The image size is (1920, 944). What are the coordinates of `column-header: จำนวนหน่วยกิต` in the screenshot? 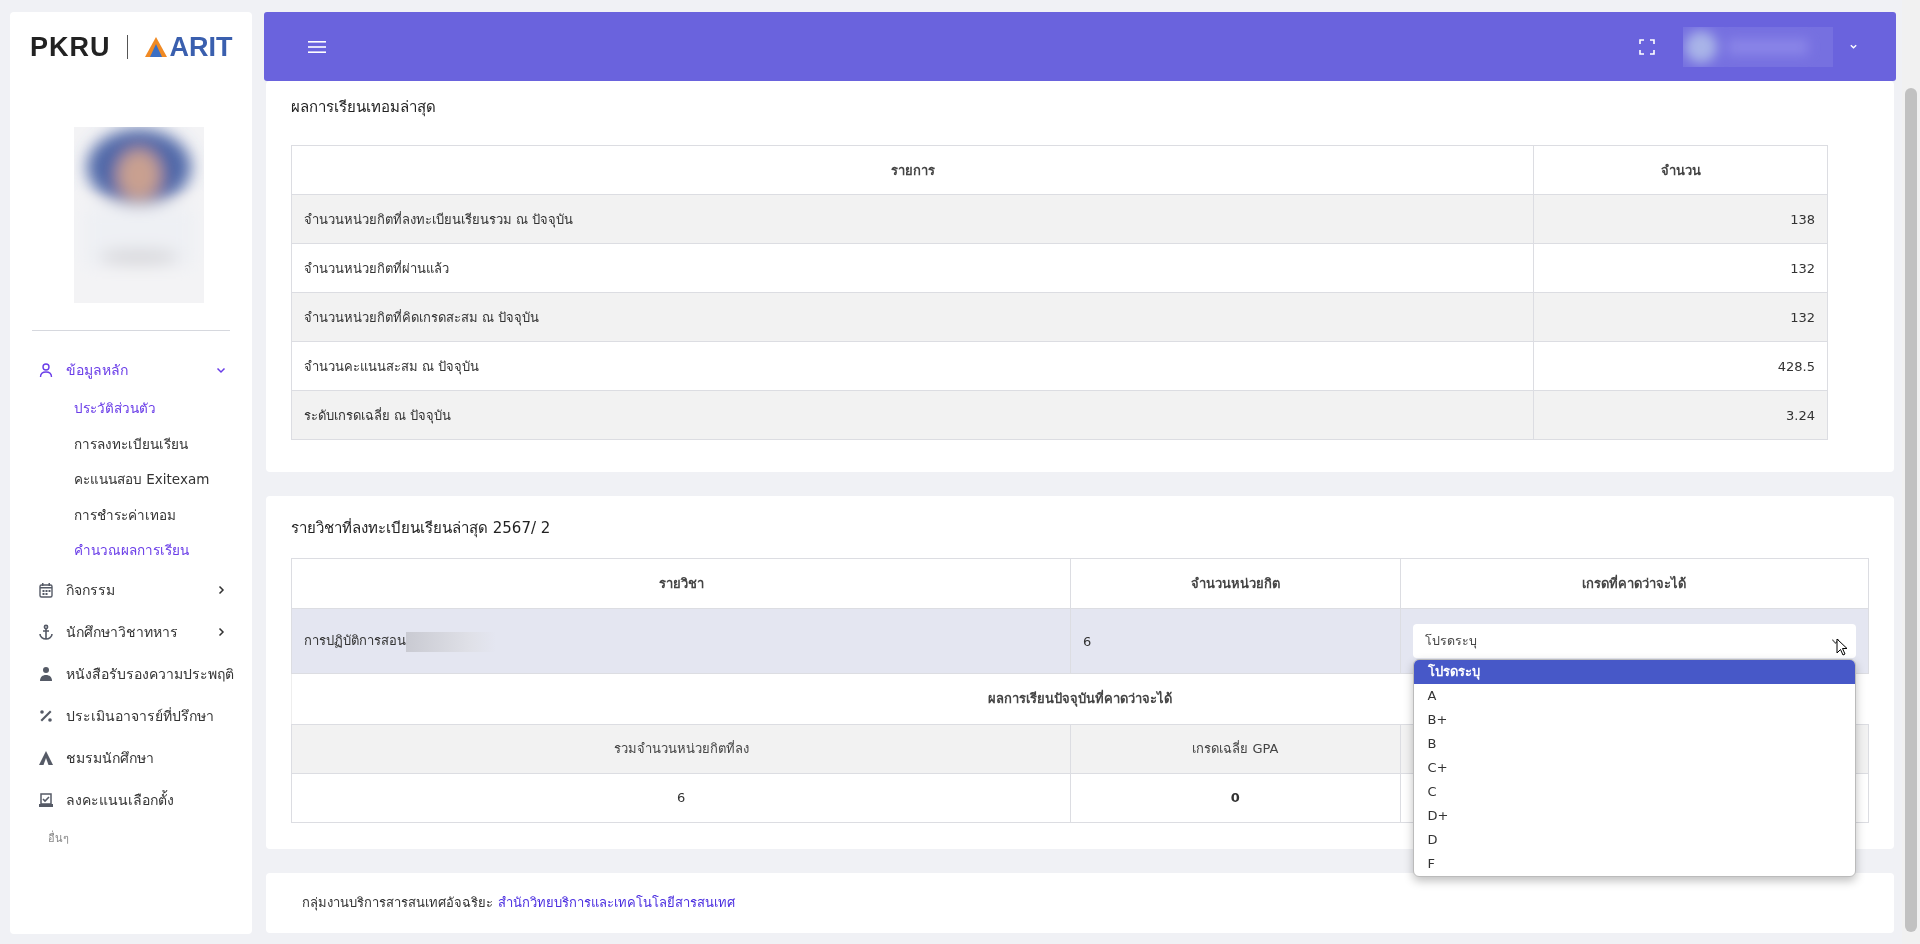 It's located at (1235, 583).